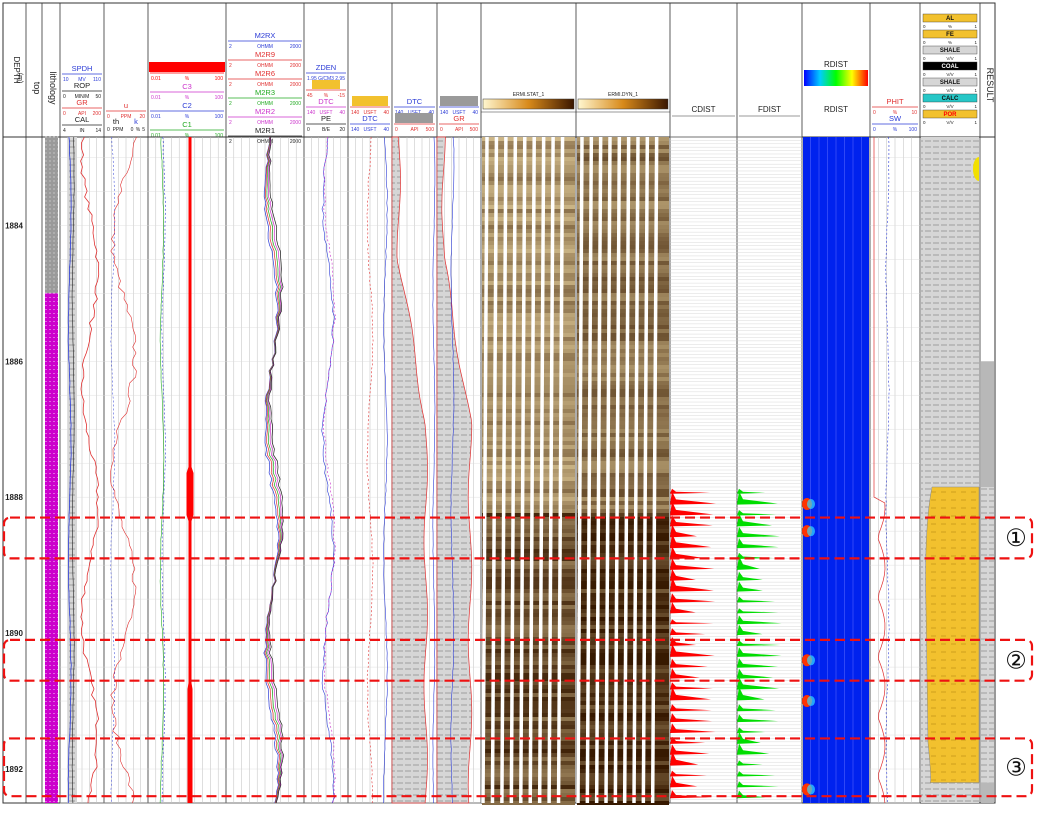  Describe the element at coordinates (53, 88) in the screenshot. I see `lithology-track-label: lithology` at that location.